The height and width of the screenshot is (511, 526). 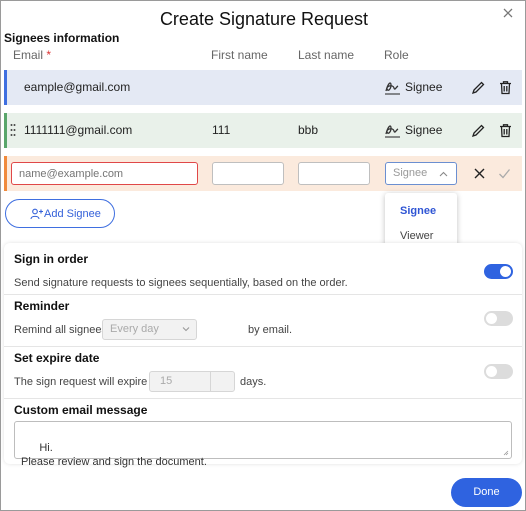 I want to click on expire-prefix: The sign request will expire in, so click(x=86, y=382).